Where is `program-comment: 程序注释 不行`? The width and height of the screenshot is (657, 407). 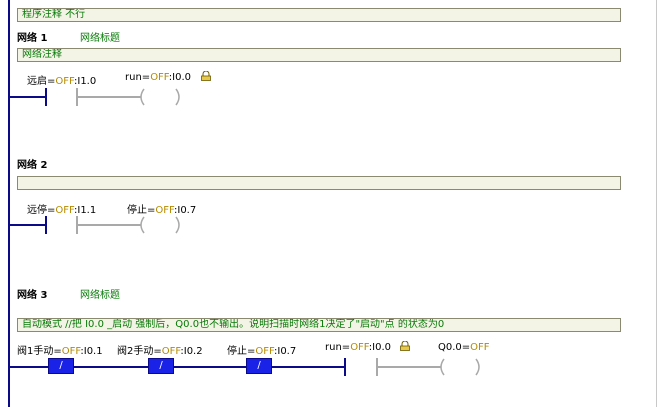
program-comment: 程序注释 不行 is located at coordinates (319, 15).